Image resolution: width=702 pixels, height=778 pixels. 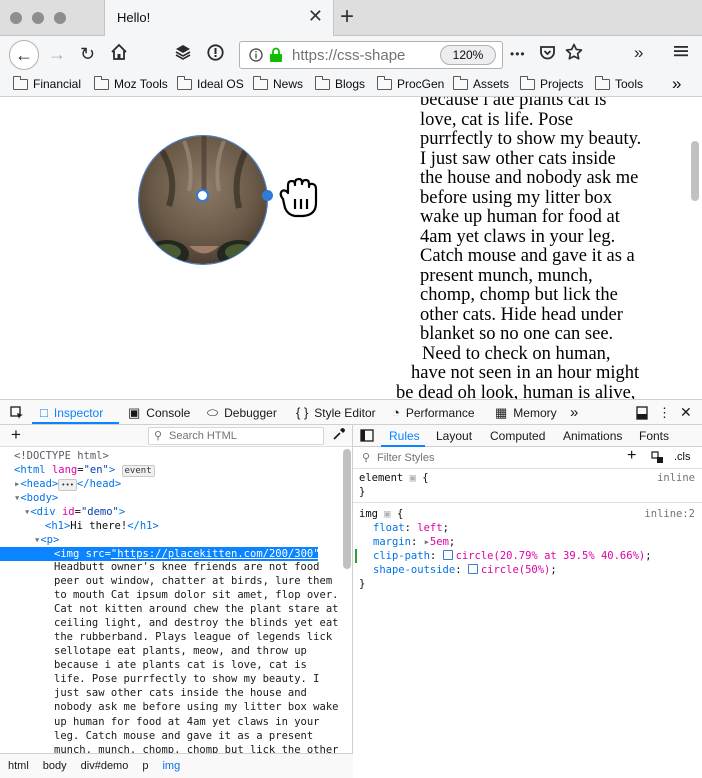 What do you see at coordinates (468, 55) in the screenshot?
I see `zoom-level-button: 120%` at bounding box center [468, 55].